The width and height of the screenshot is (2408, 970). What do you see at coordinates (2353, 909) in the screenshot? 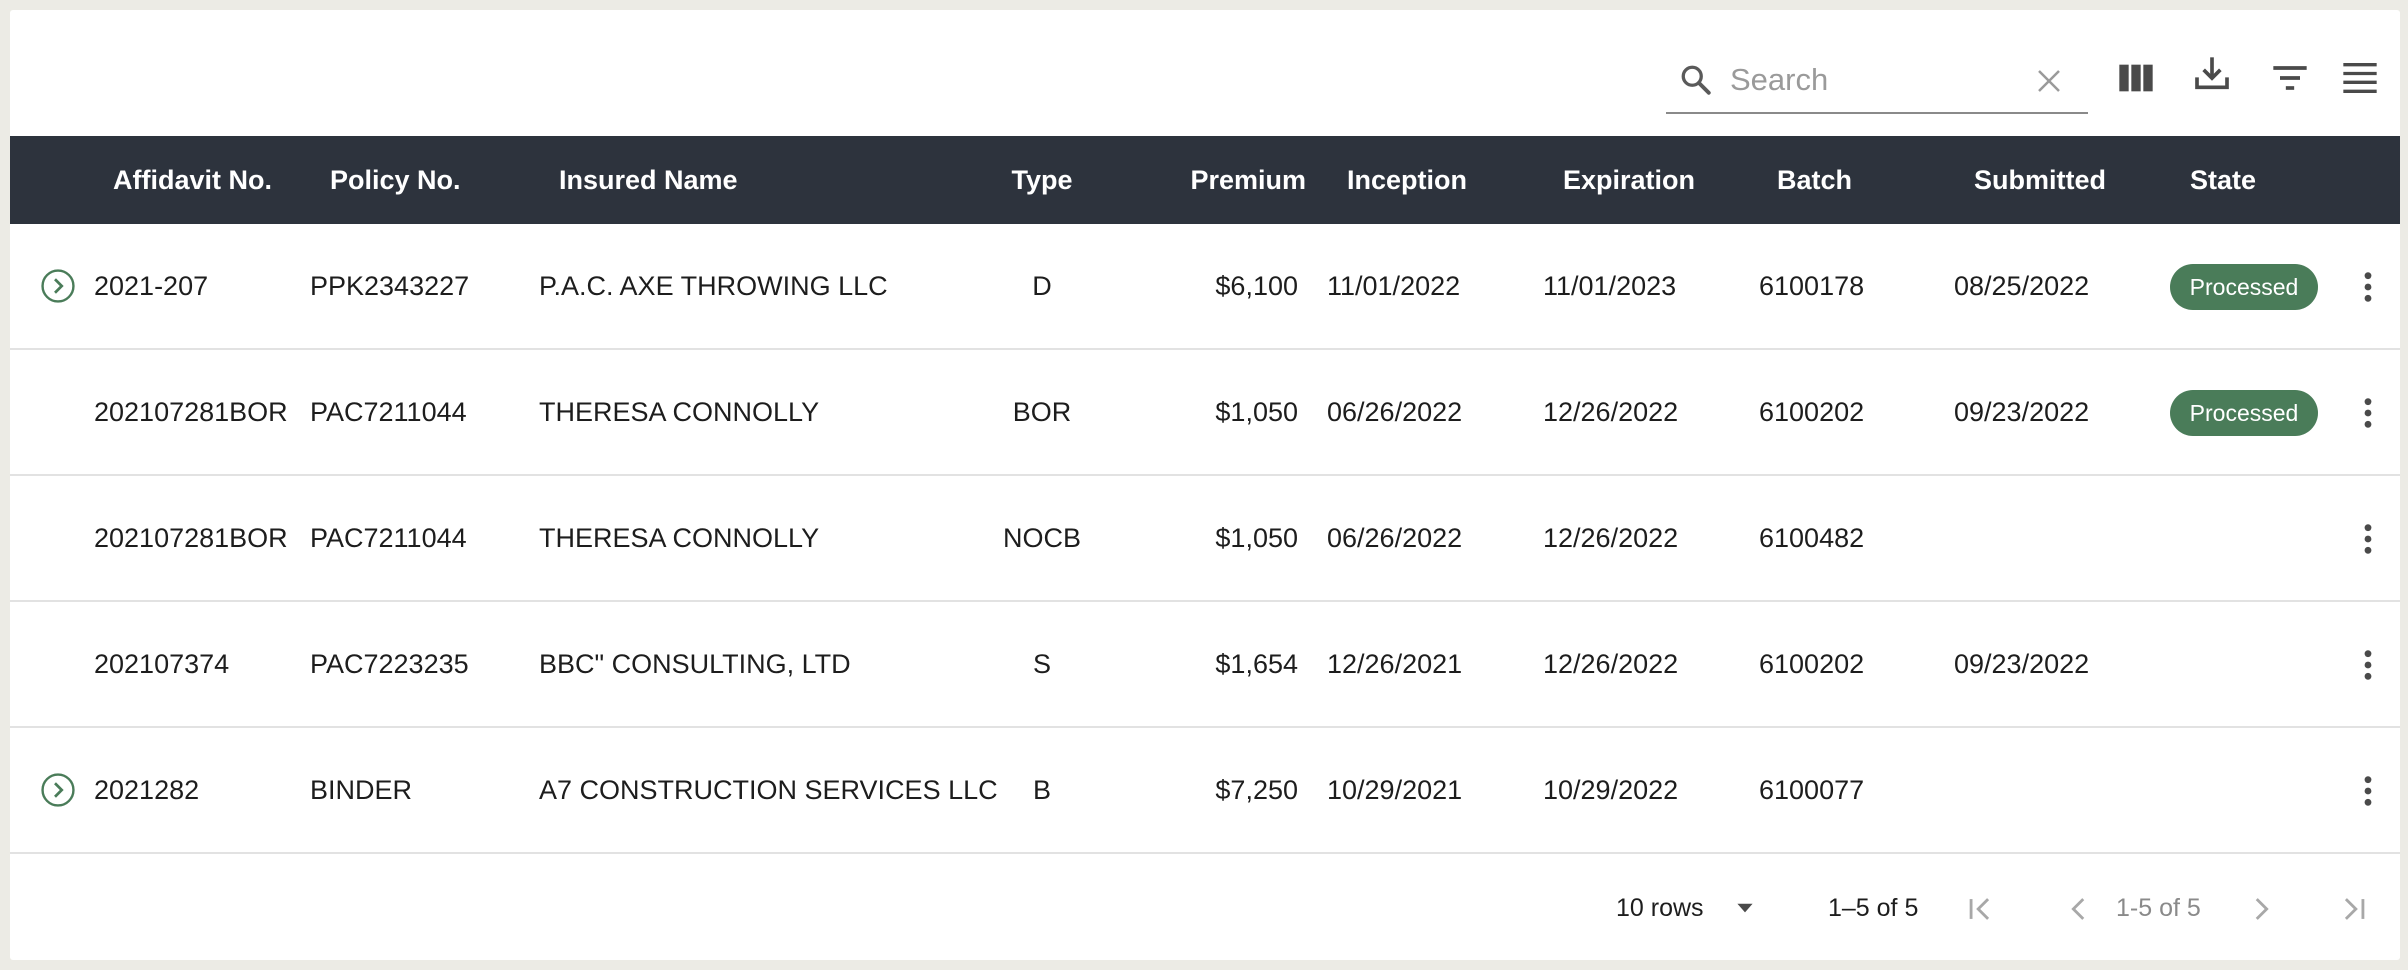
I see `last-page-icon` at bounding box center [2353, 909].